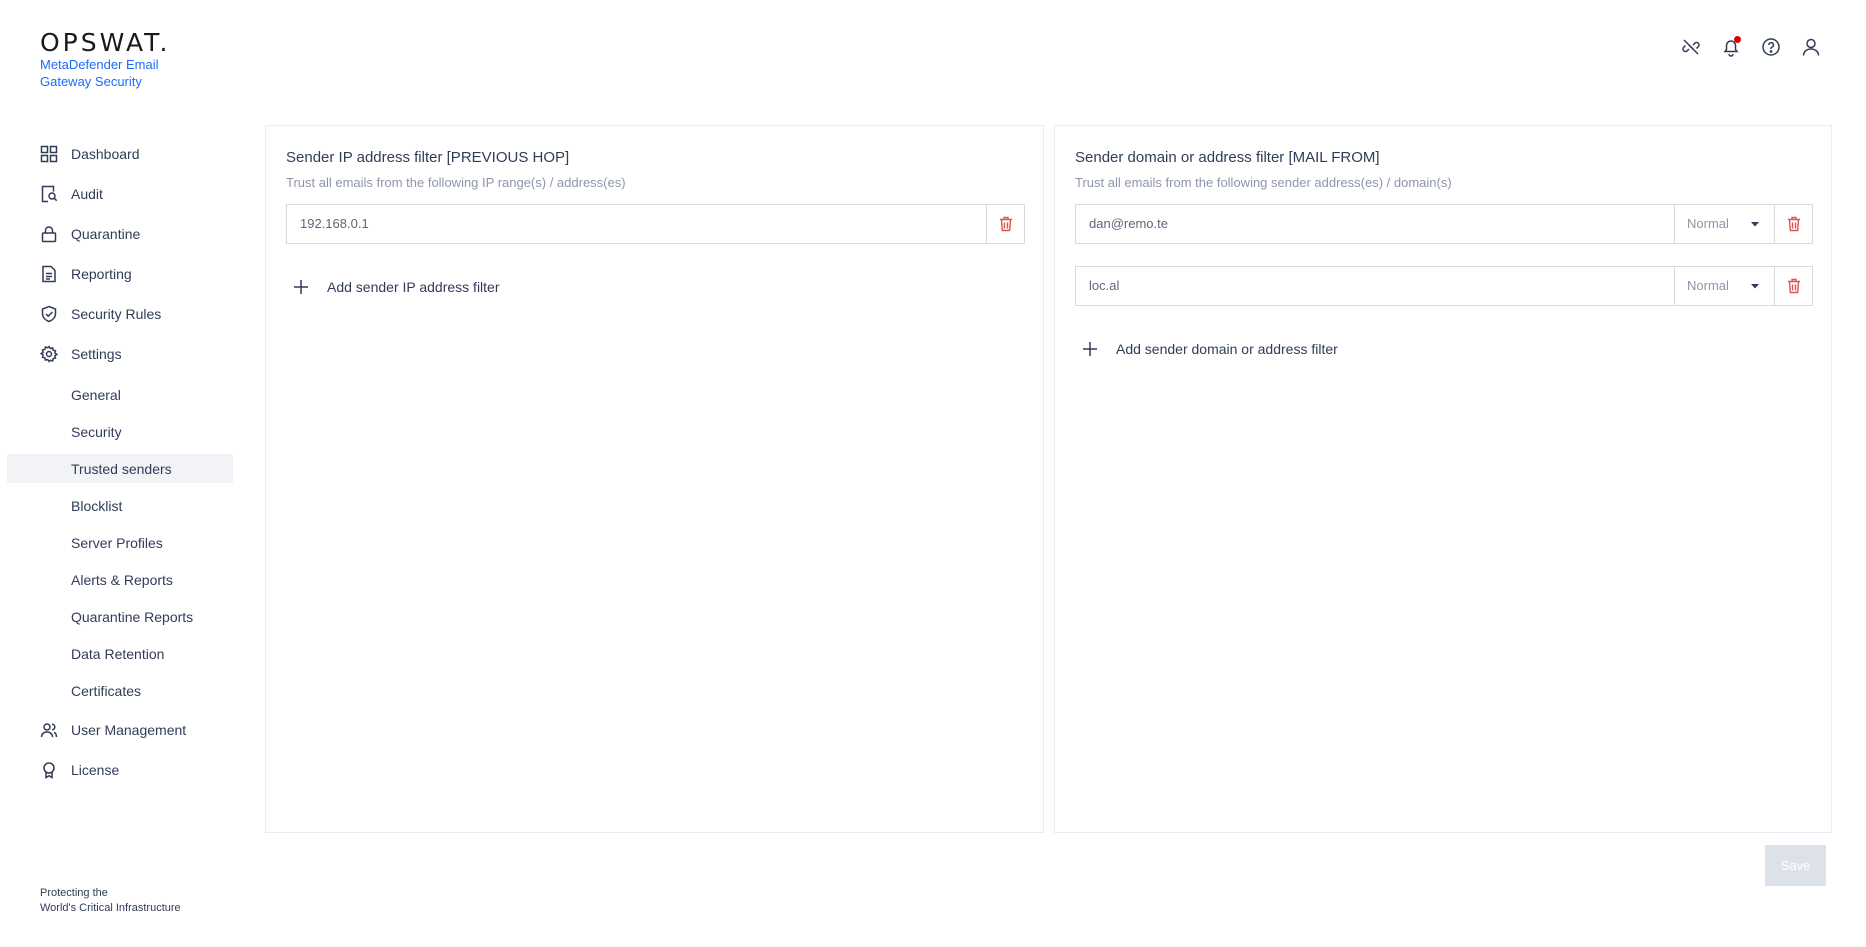 Image resolution: width=1866 pixels, height=947 pixels. I want to click on audit-icon, so click(49, 194).